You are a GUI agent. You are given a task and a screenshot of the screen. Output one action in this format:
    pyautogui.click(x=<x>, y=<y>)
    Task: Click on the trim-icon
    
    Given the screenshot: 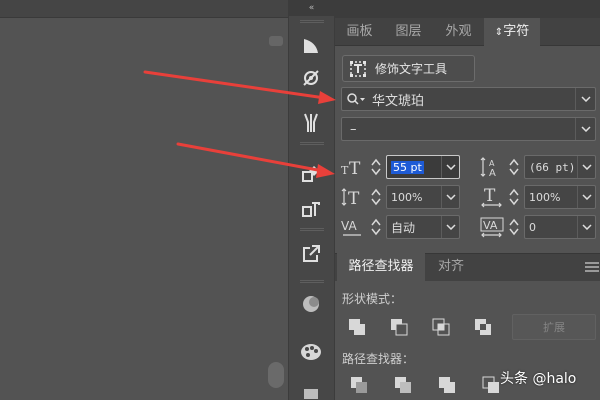 What is the action you would take?
    pyautogui.click(x=403, y=385)
    